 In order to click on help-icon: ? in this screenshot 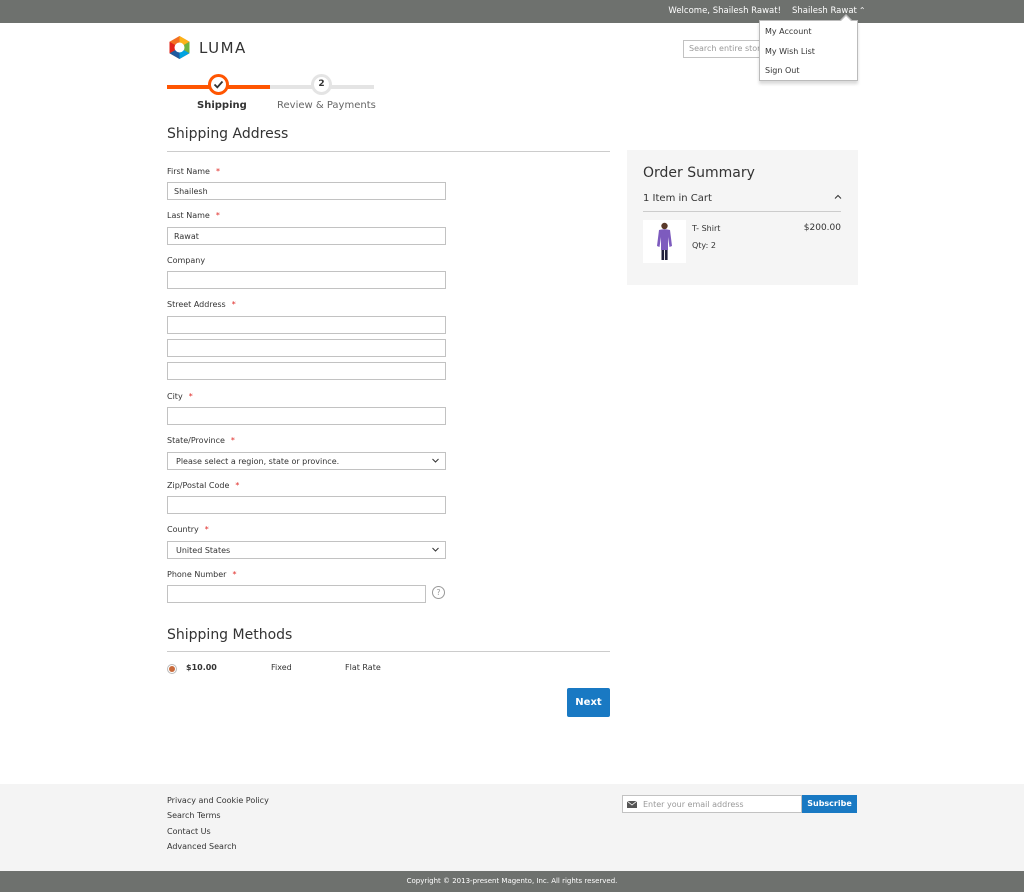, I will do `click(438, 592)`.